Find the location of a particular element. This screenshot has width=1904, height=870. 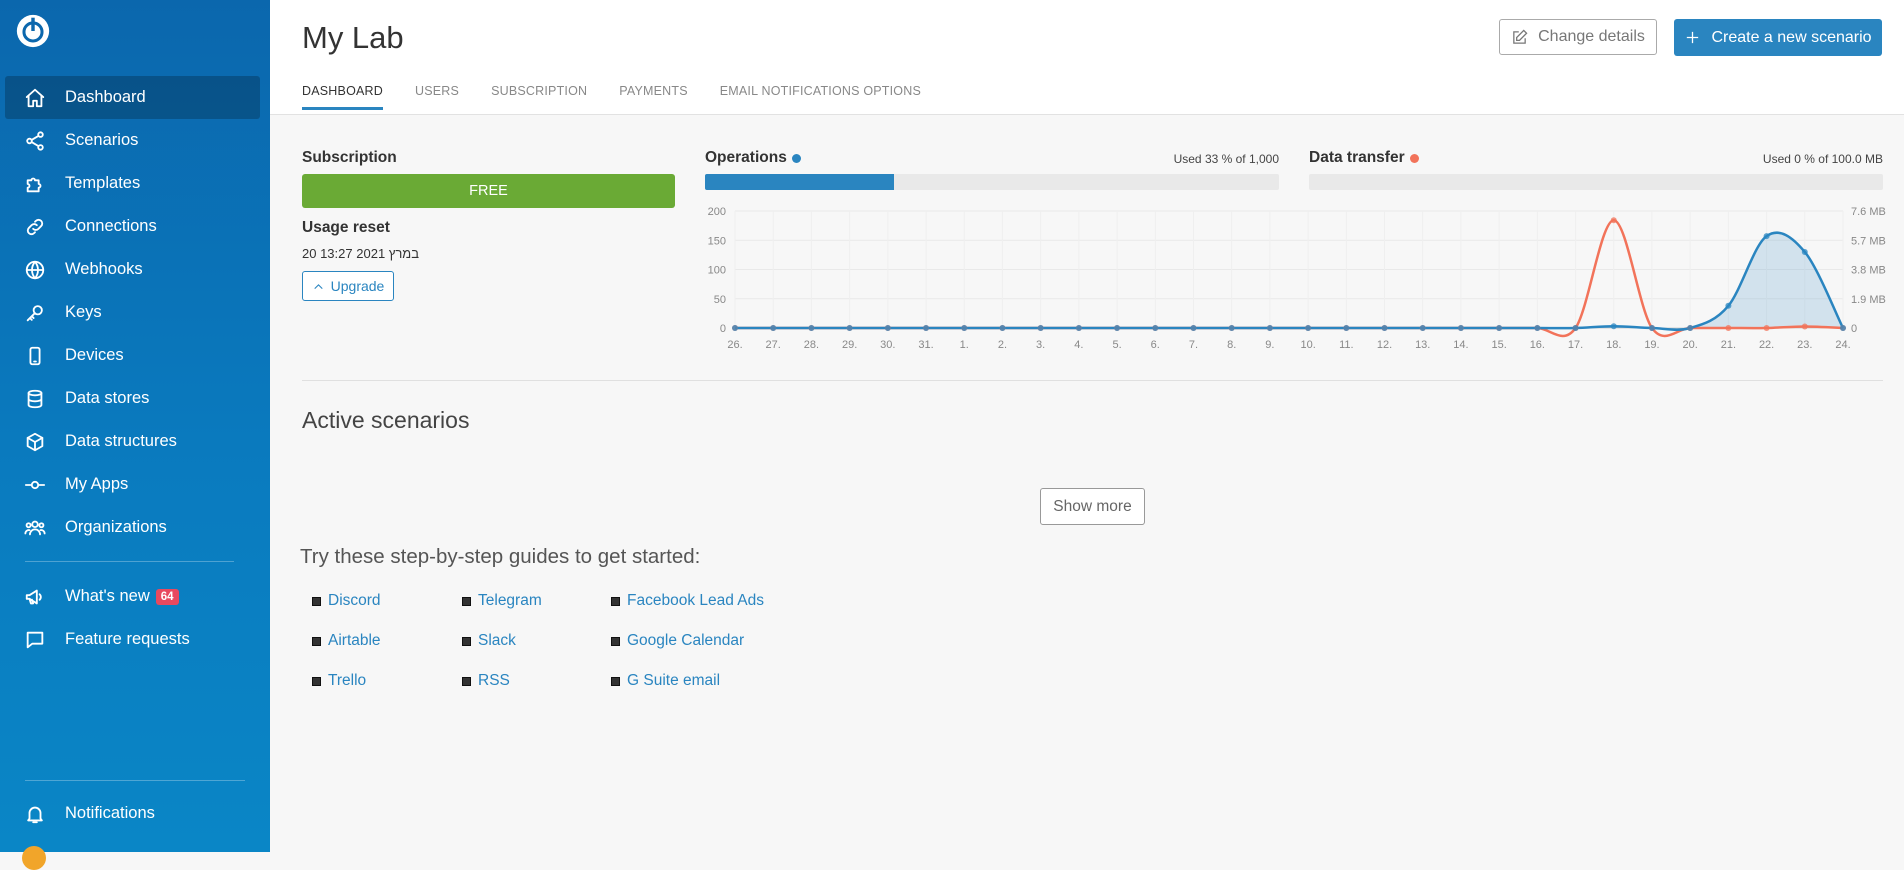

sidebar-item-dashboard: Dashboard is located at coordinates (132, 97).